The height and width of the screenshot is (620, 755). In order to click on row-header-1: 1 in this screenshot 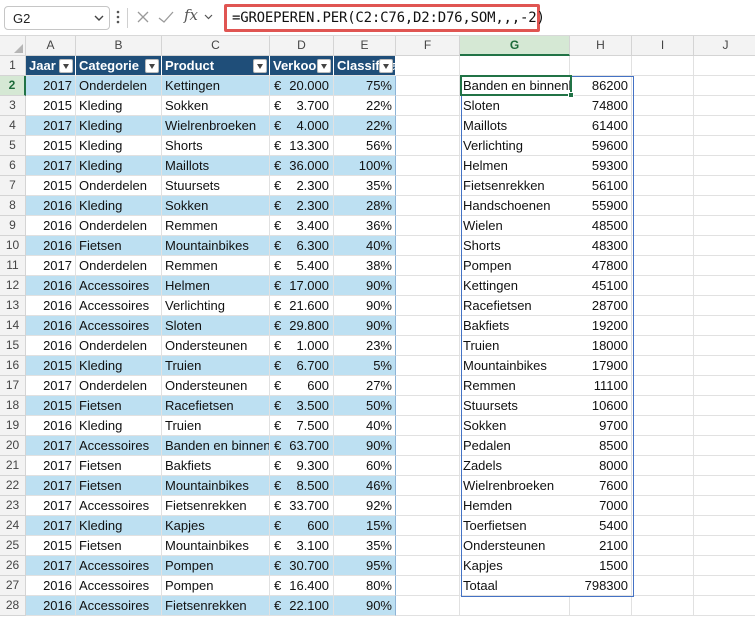, I will do `click(13, 66)`.